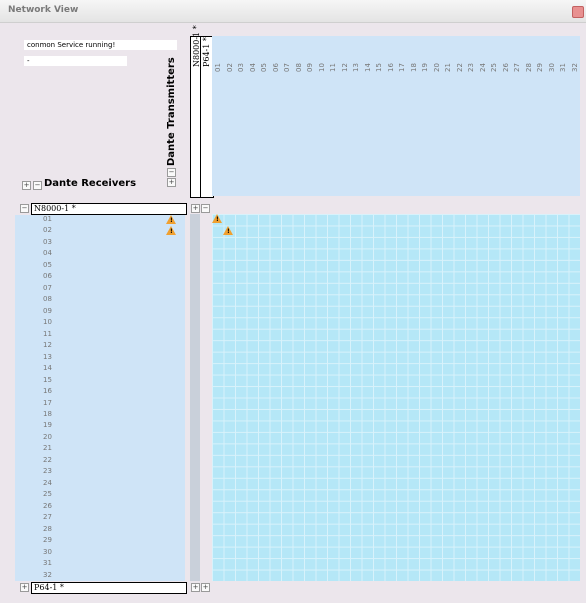 The width and height of the screenshot is (586, 603). What do you see at coordinates (344, 67) in the screenshot?
I see `tx-channel-label: 12` at bounding box center [344, 67].